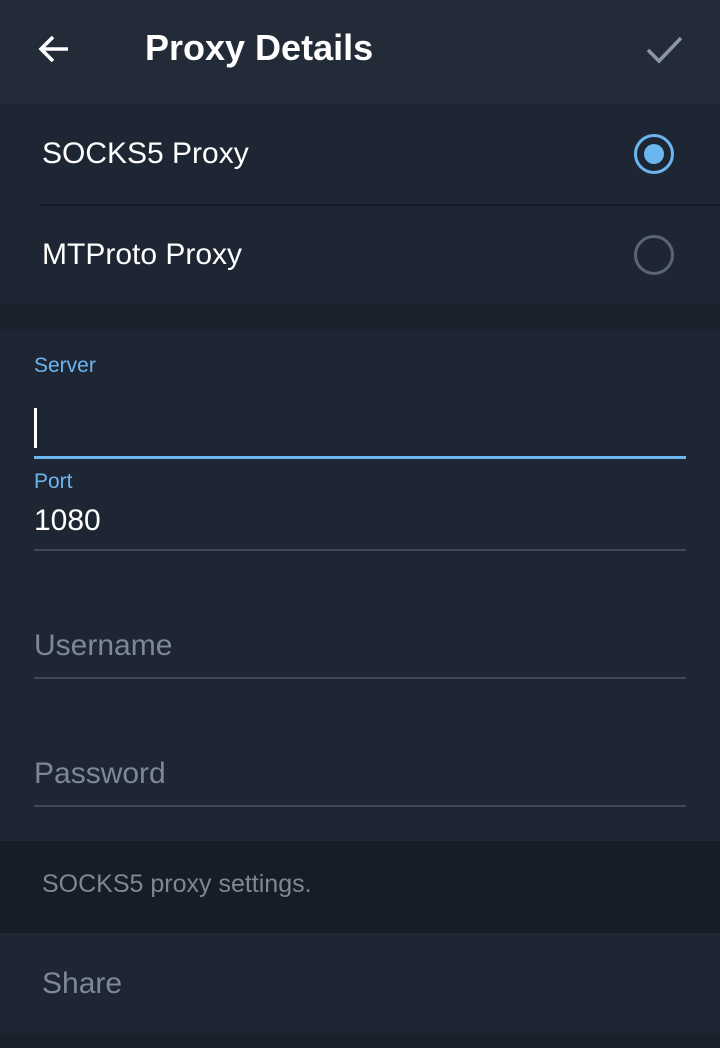  Describe the element at coordinates (360, 457) in the screenshot. I see `server-underline` at that location.